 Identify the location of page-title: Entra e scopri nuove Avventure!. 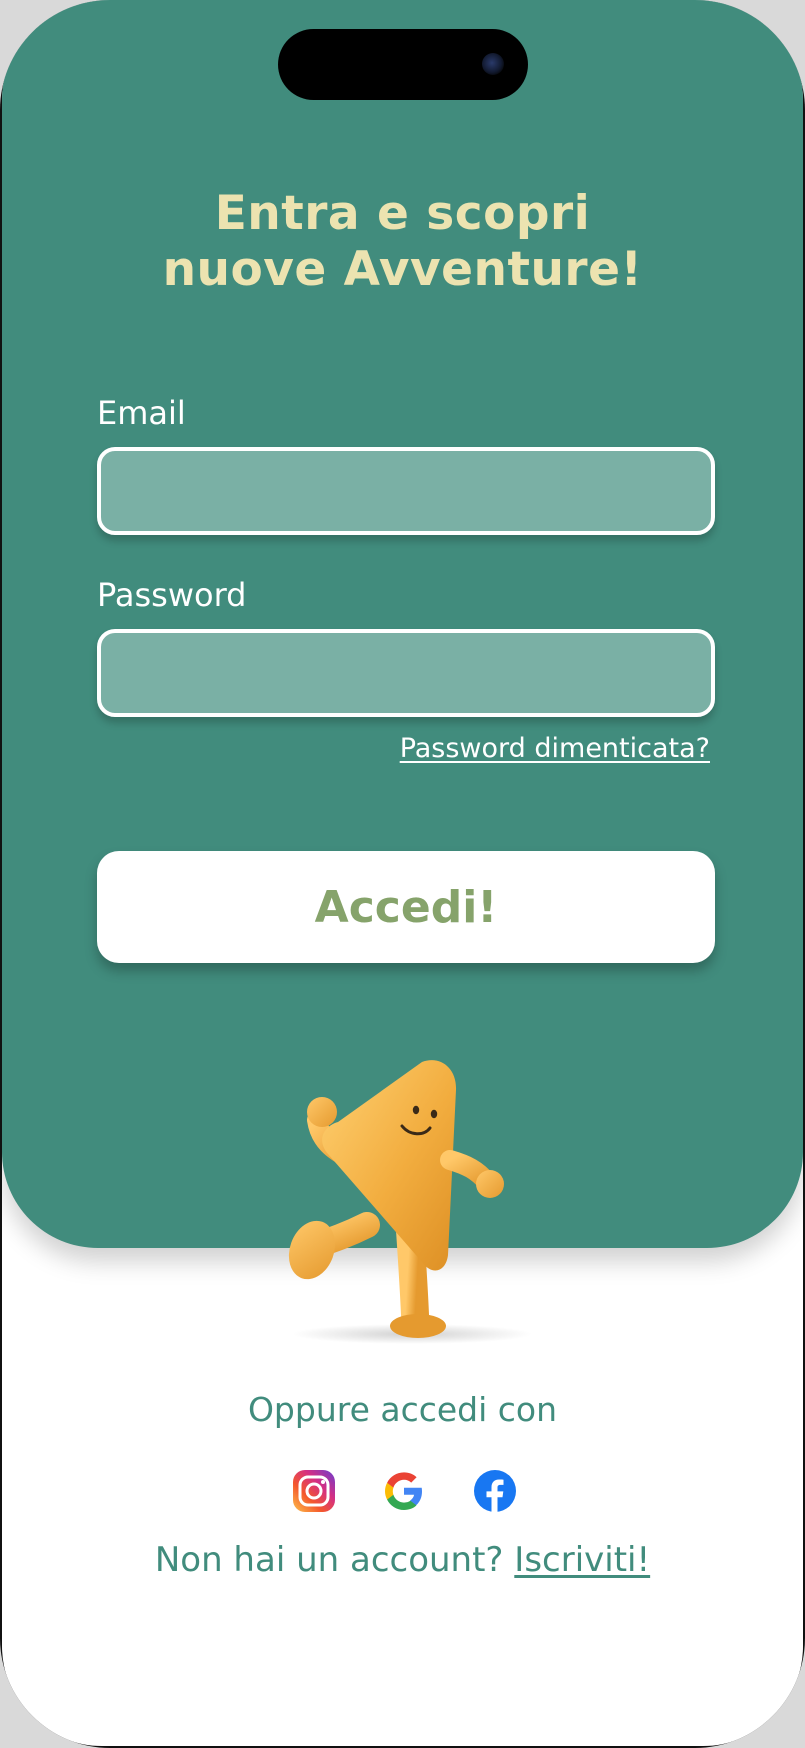
(402, 242).